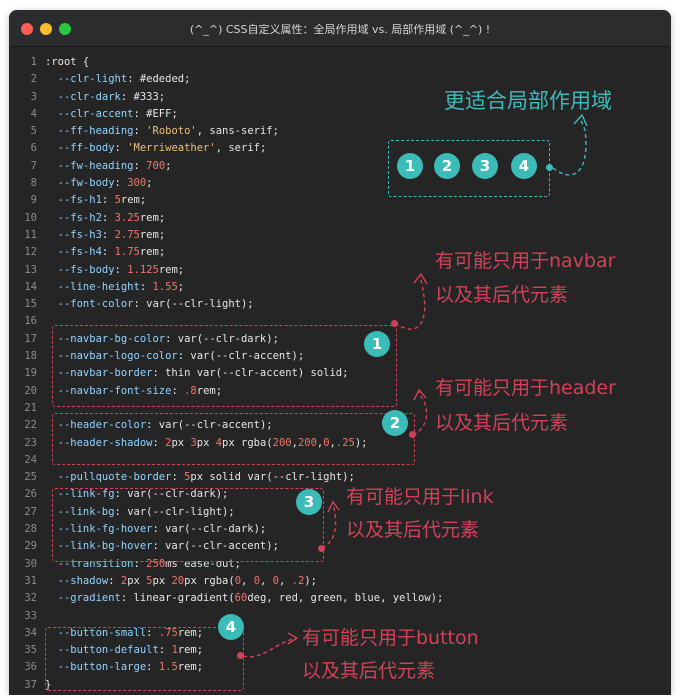 The height and width of the screenshot is (695, 680). I want to click on line-number: 28, so click(30, 529).